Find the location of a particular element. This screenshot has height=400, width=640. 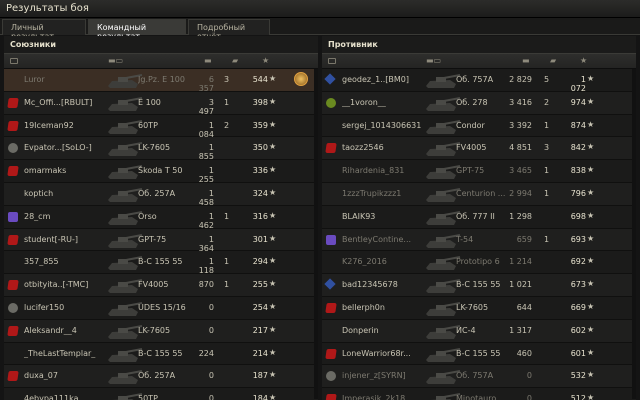

xp-value: 693 is located at coordinates (578, 239).